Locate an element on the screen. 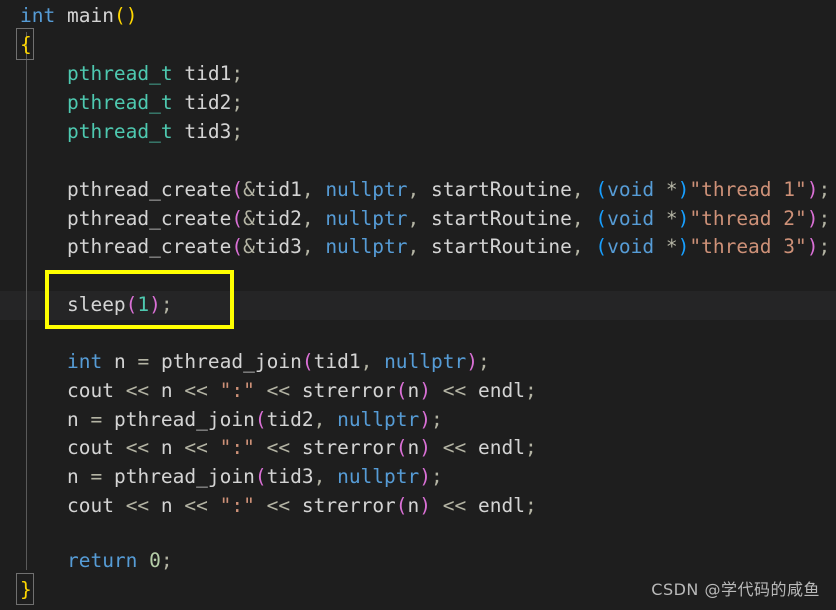  code-line-21: return 0; is located at coordinates (418, 561).